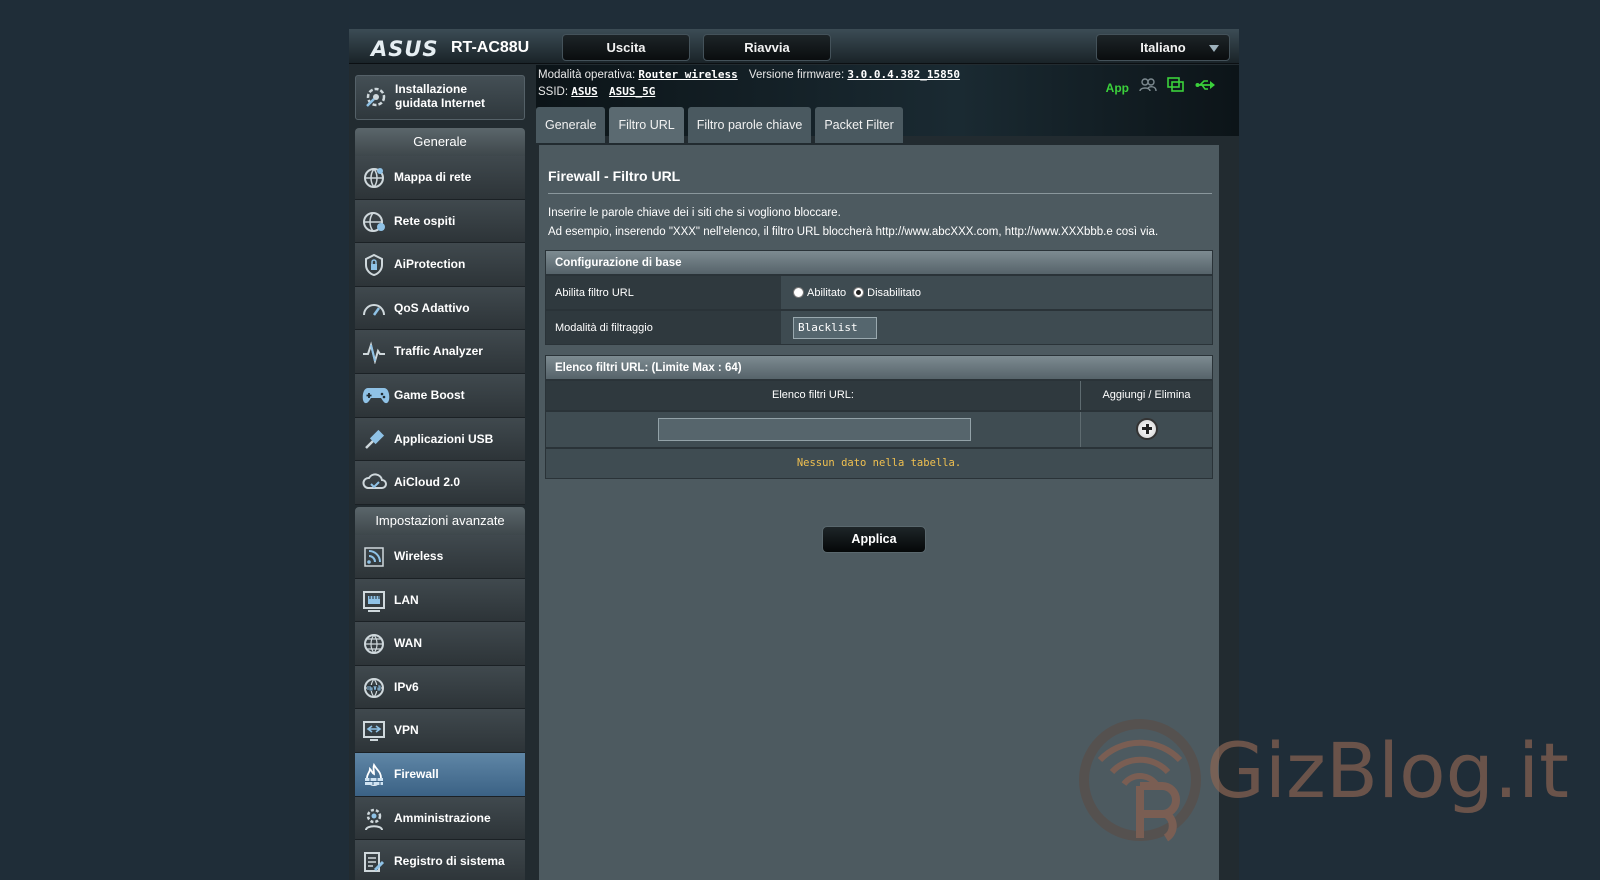  What do you see at coordinates (375, 483) in the screenshot?
I see `cloud-icon` at bounding box center [375, 483].